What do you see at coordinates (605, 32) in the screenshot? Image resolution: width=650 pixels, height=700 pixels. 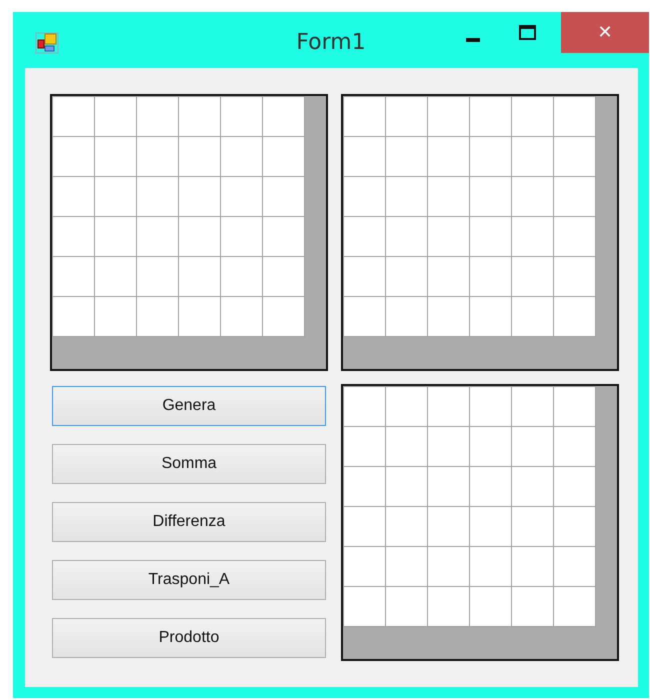 I see `close-button: ✕` at bounding box center [605, 32].